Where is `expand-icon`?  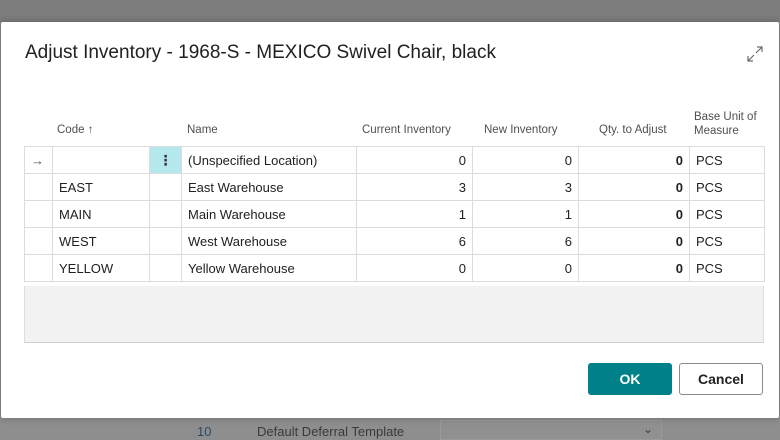 expand-icon is located at coordinates (755, 54).